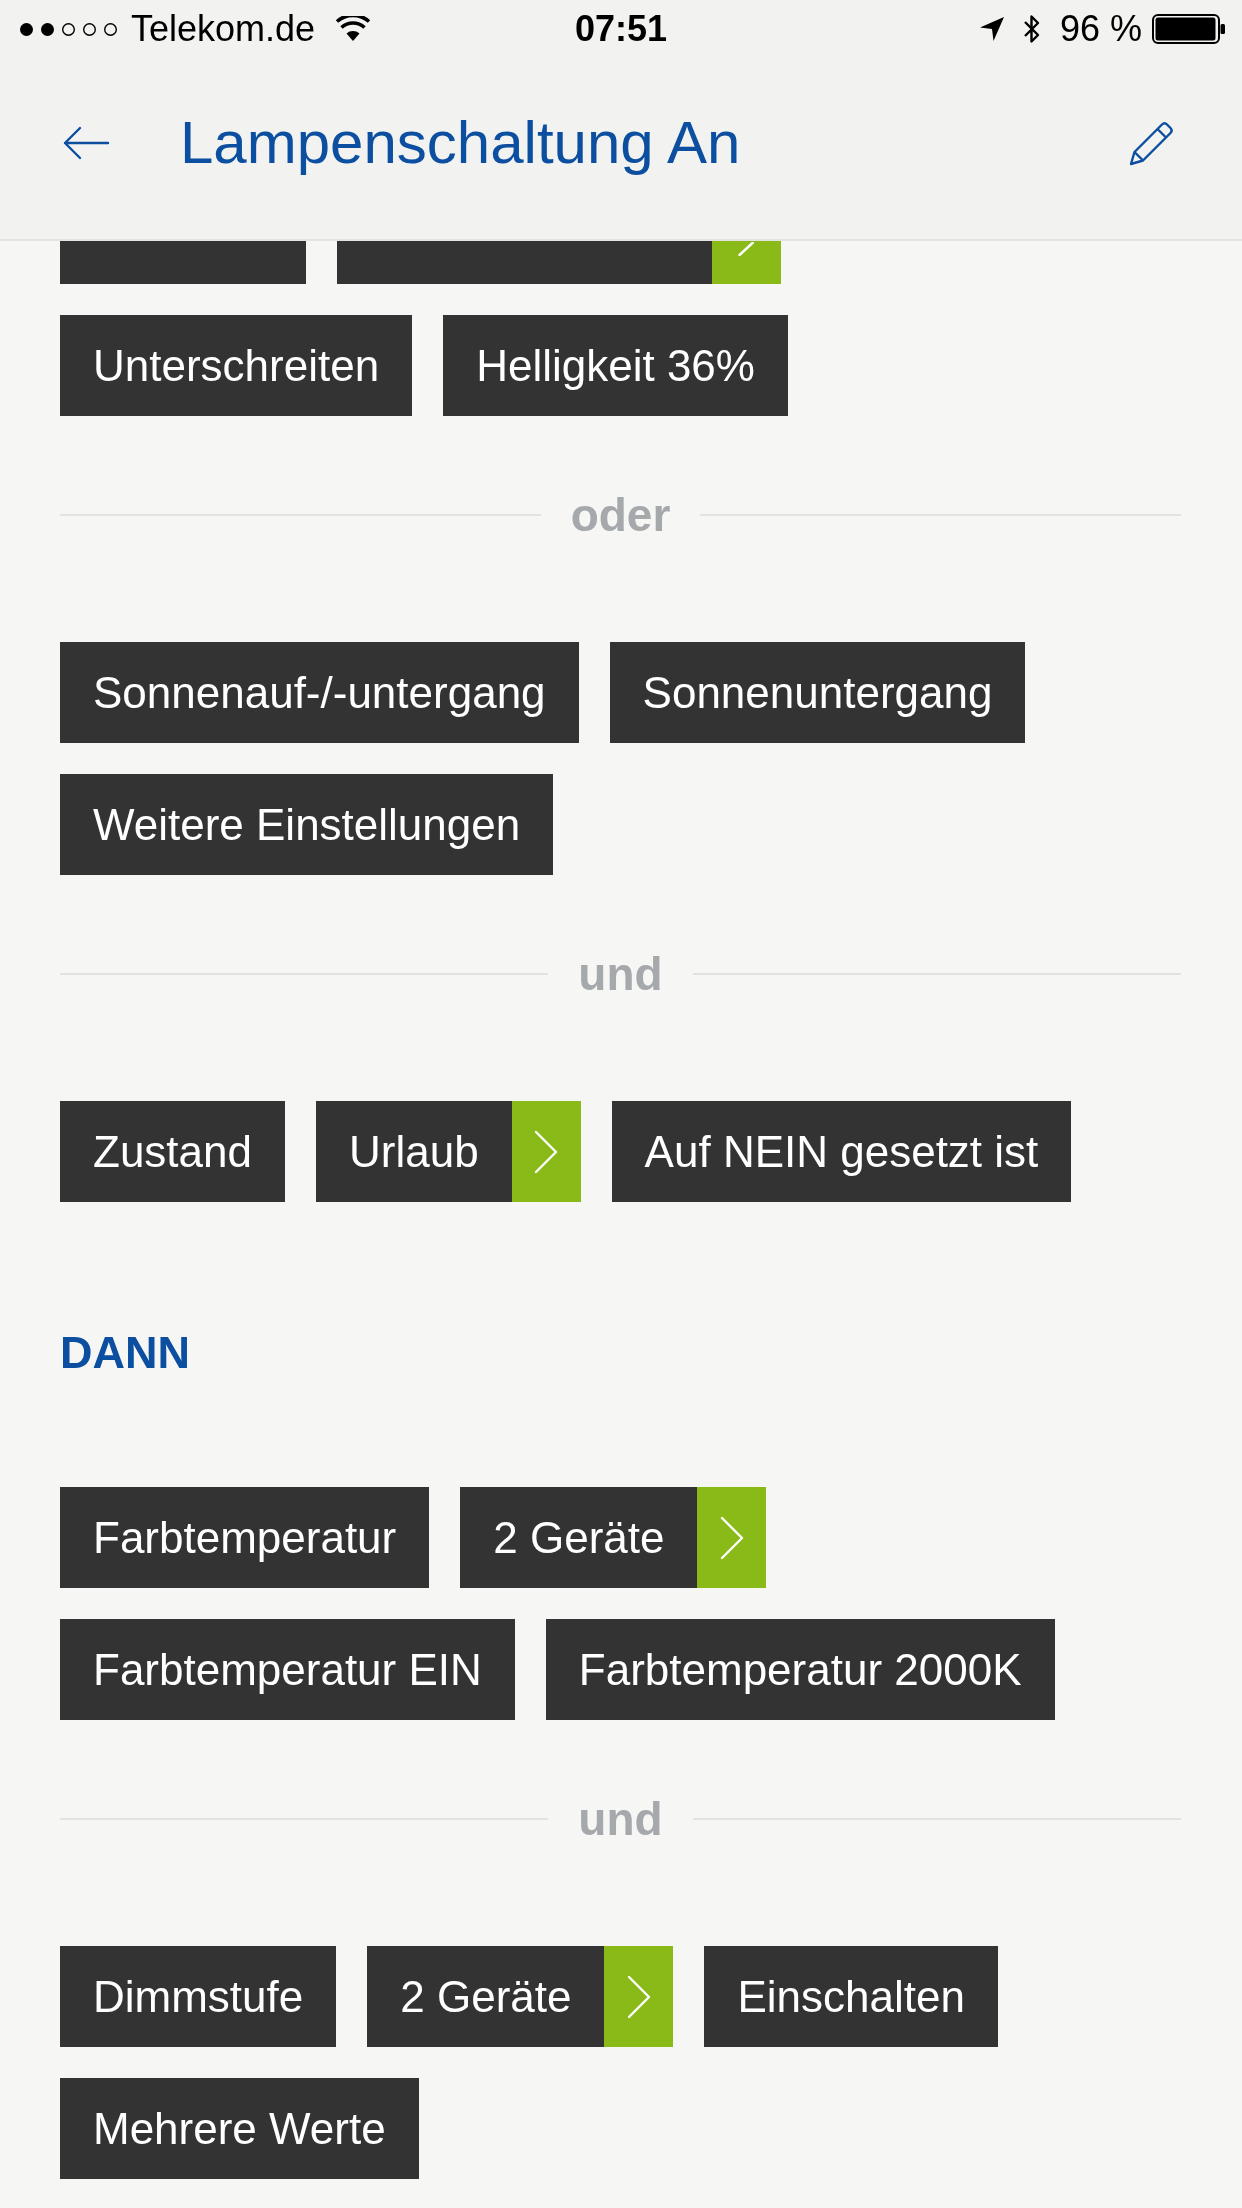 This screenshot has width=1242, height=2208. Describe the element at coordinates (86, 142) in the screenshot. I see `back-icon` at that location.